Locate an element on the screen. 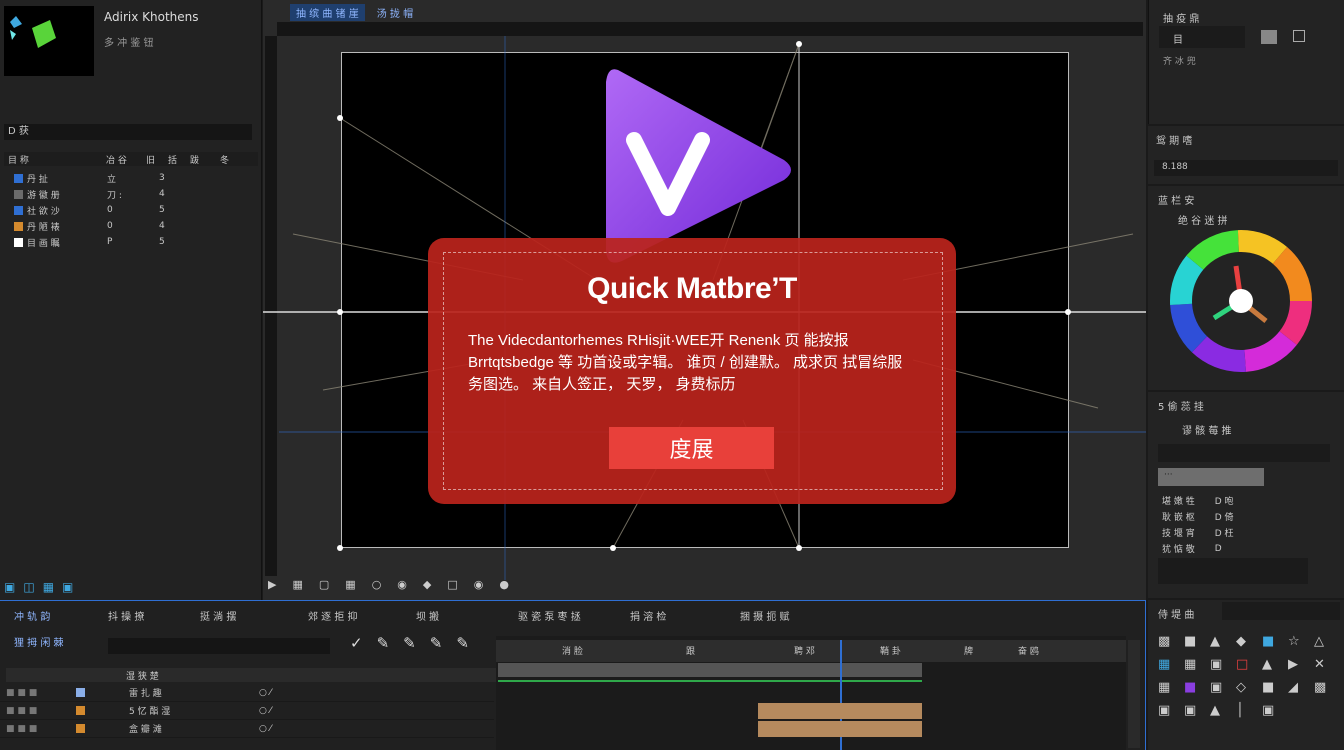 The height and width of the screenshot is (750, 1344). col-frame: 括 is located at coordinates (179, 159).